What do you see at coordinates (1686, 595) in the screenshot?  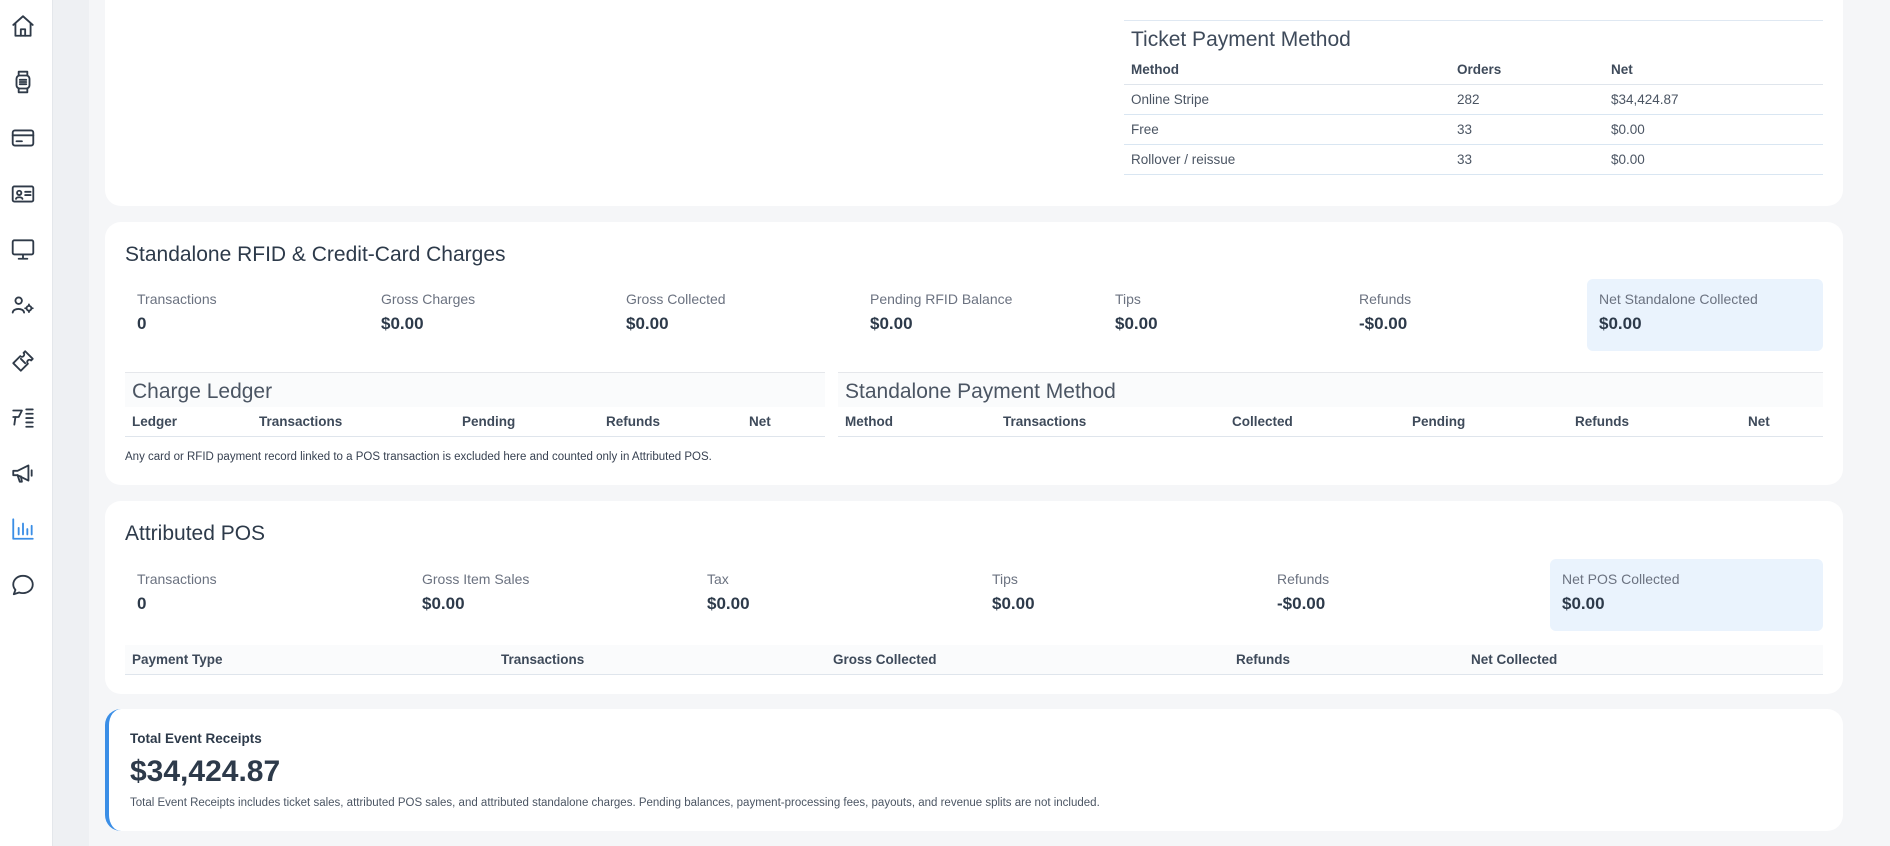 I see `metric-net-pos-collected: Net POS Collected $0.00` at bounding box center [1686, 595].